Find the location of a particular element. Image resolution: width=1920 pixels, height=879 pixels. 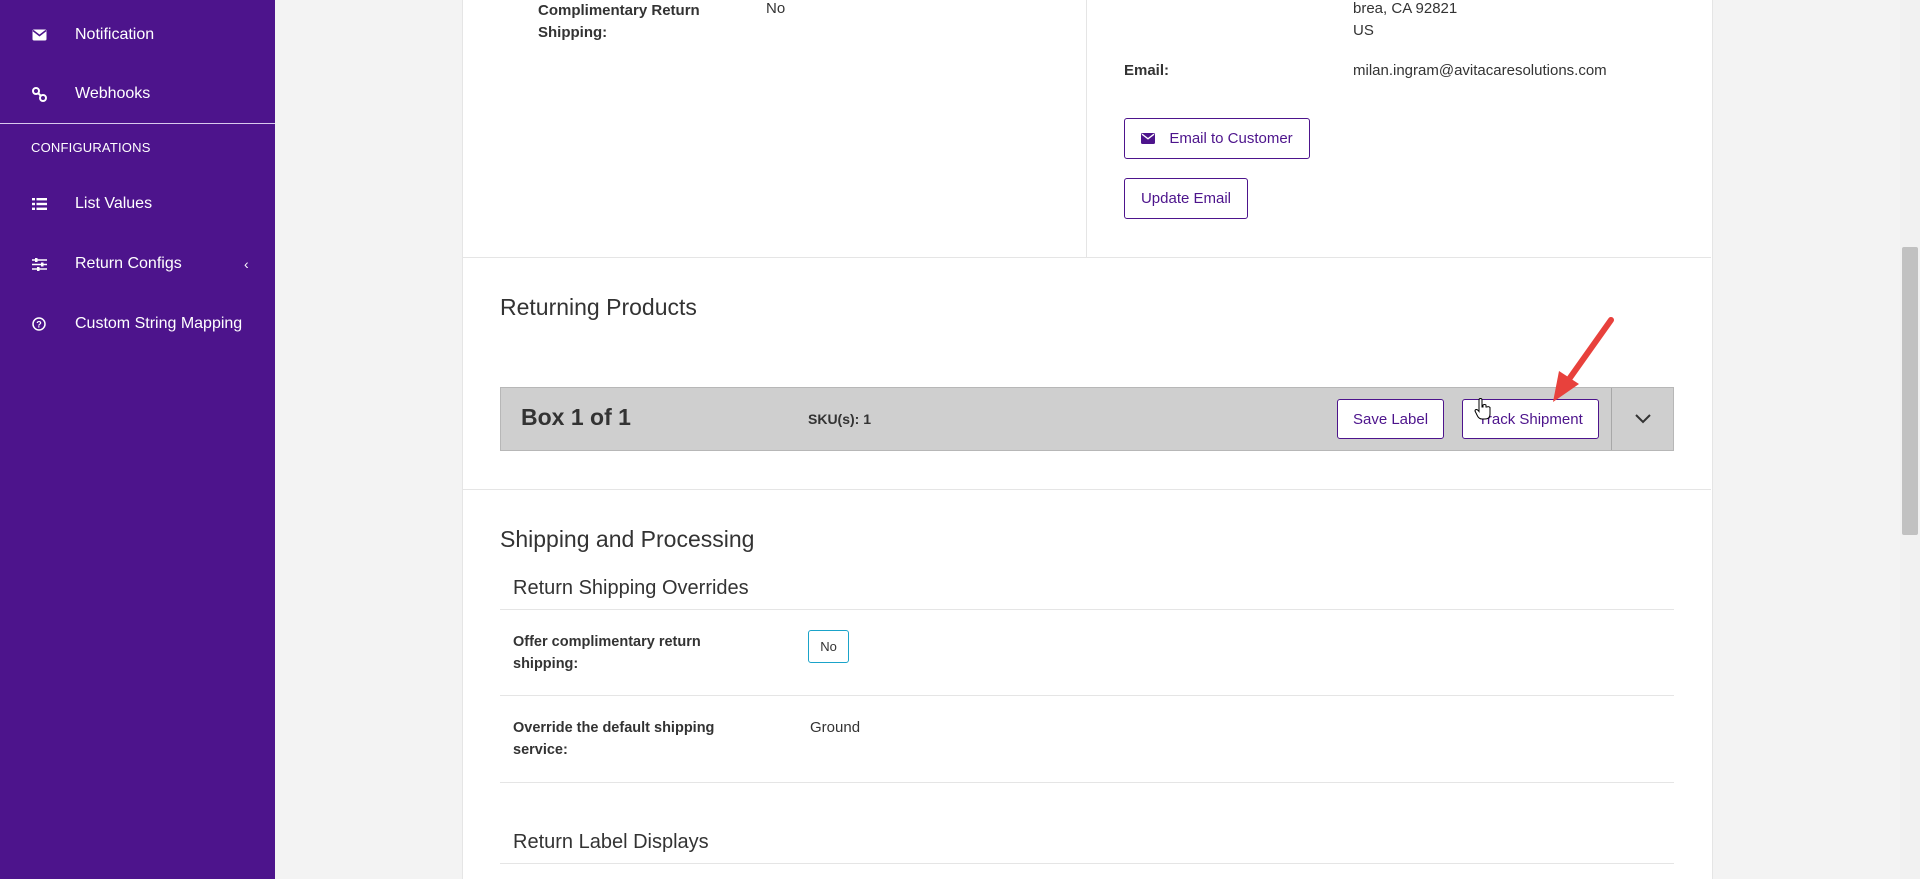

sliders-icon is located at coordinates (39, 264).